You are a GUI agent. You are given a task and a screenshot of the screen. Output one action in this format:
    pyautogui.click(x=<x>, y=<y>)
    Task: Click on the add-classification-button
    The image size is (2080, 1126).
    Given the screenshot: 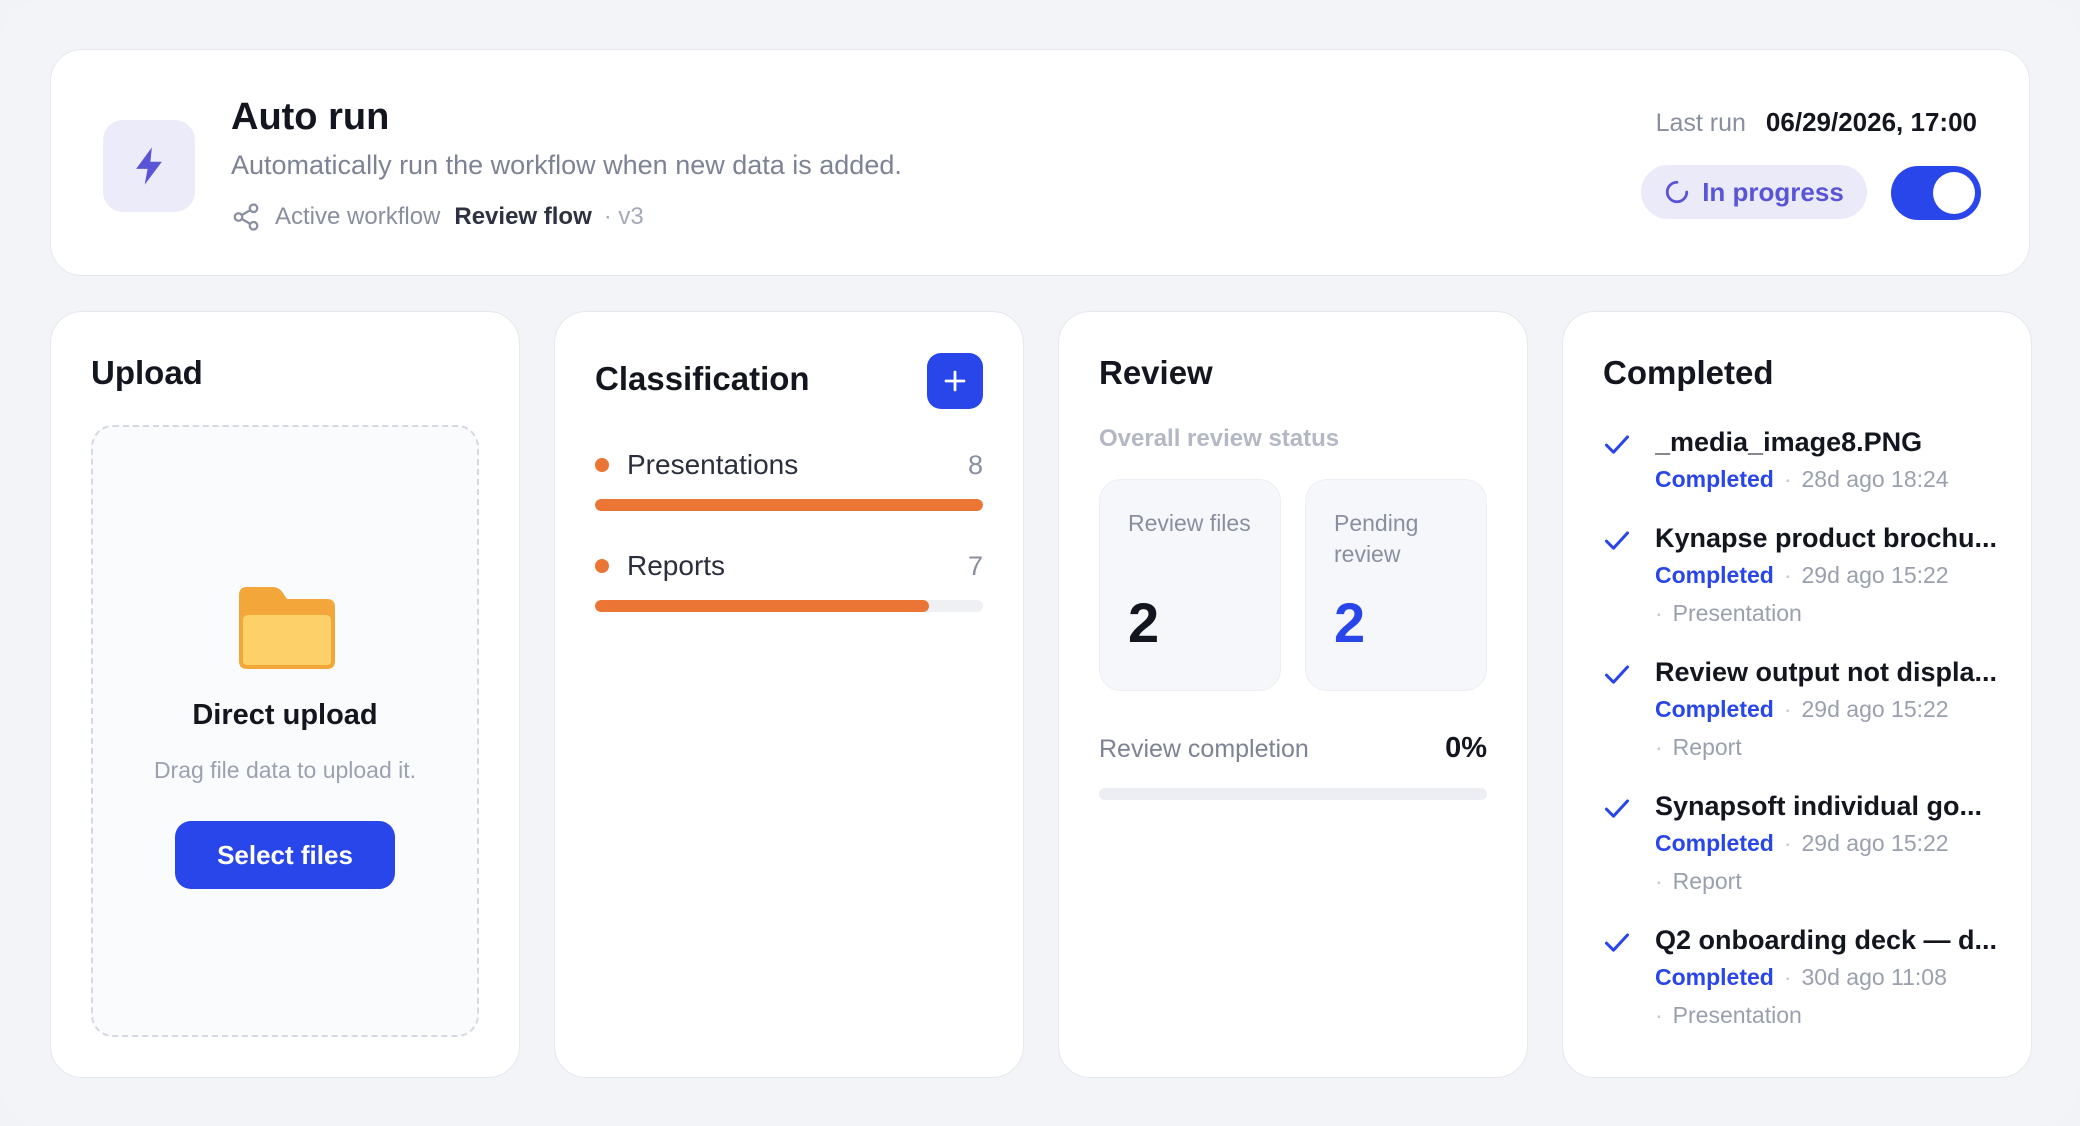 What is the action you would take?
    pyautogui.click(x=955, y=381)
    